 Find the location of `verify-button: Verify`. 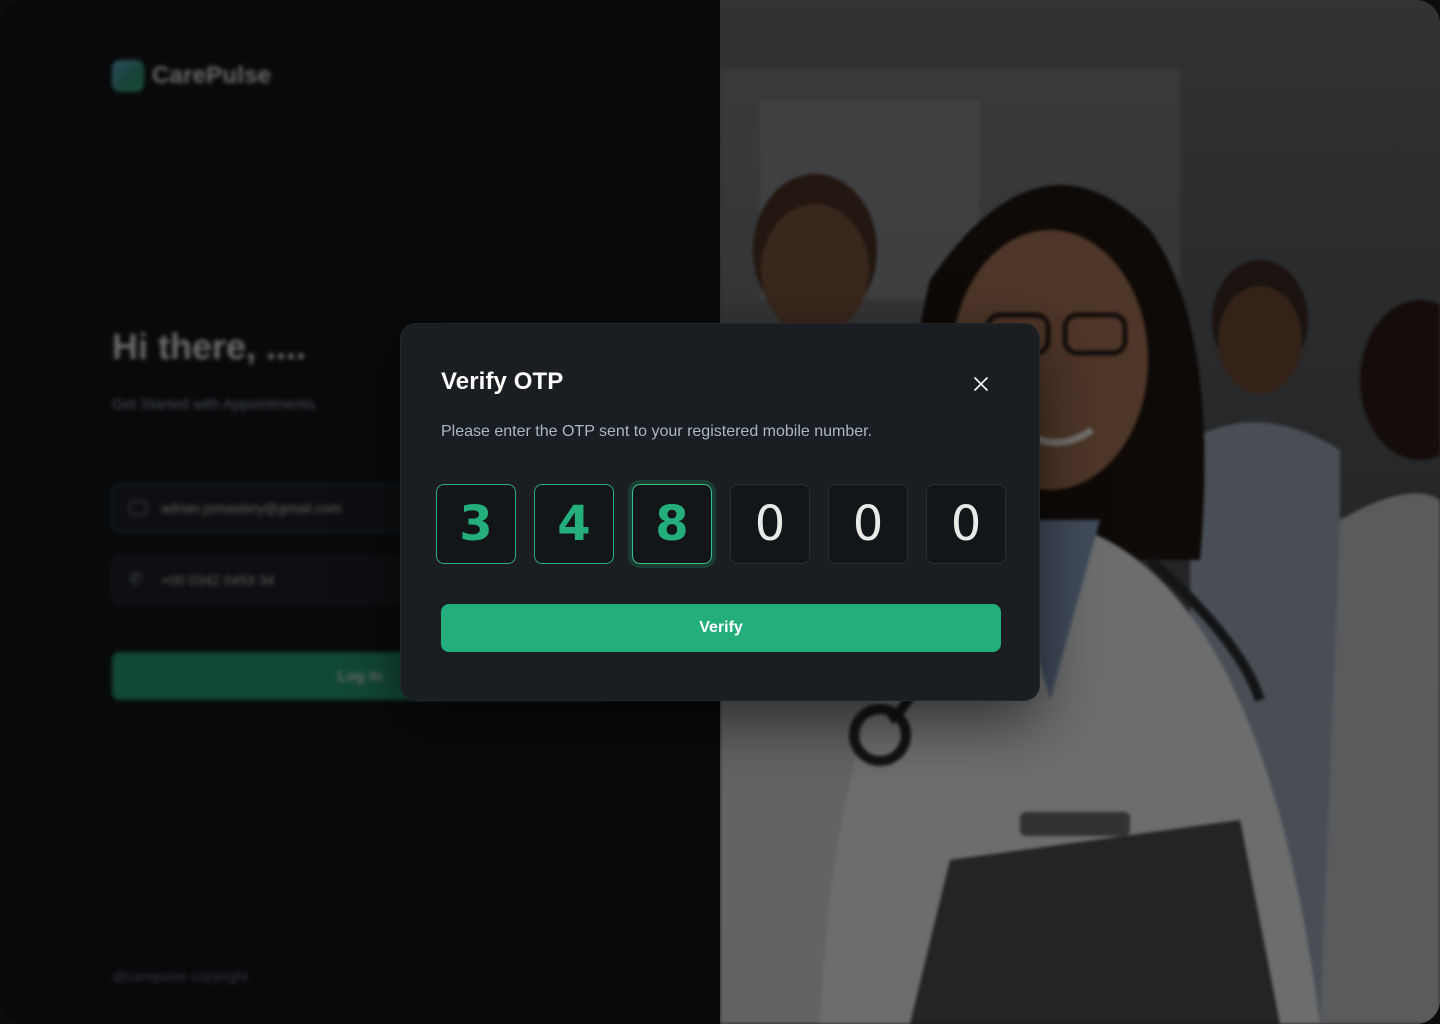

verify-button: Verify is located at coordinates (721, 628).